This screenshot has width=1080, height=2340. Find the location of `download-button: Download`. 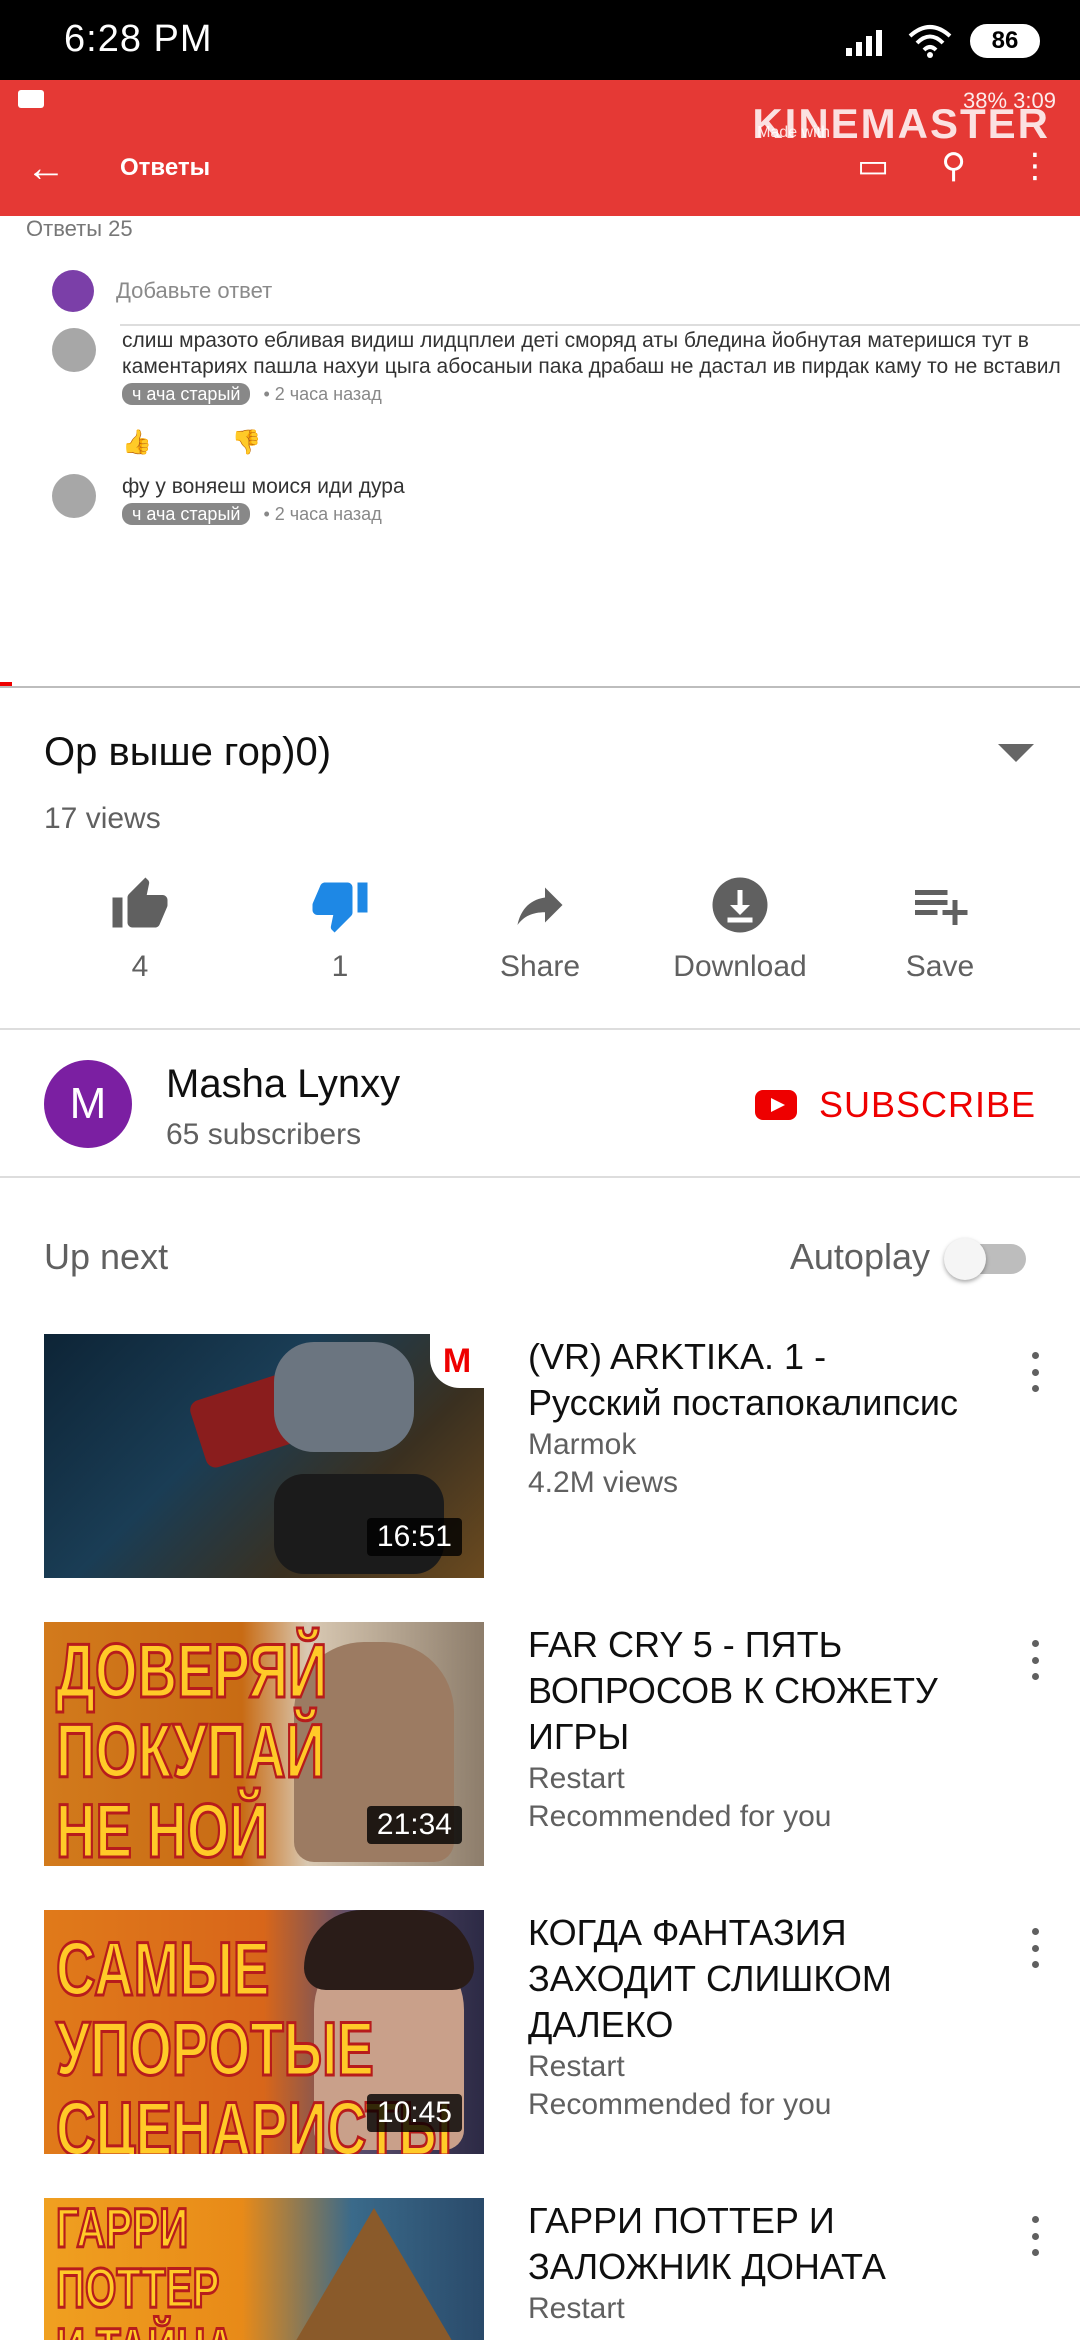

download-button: Download is located at coordinates (740, 927).